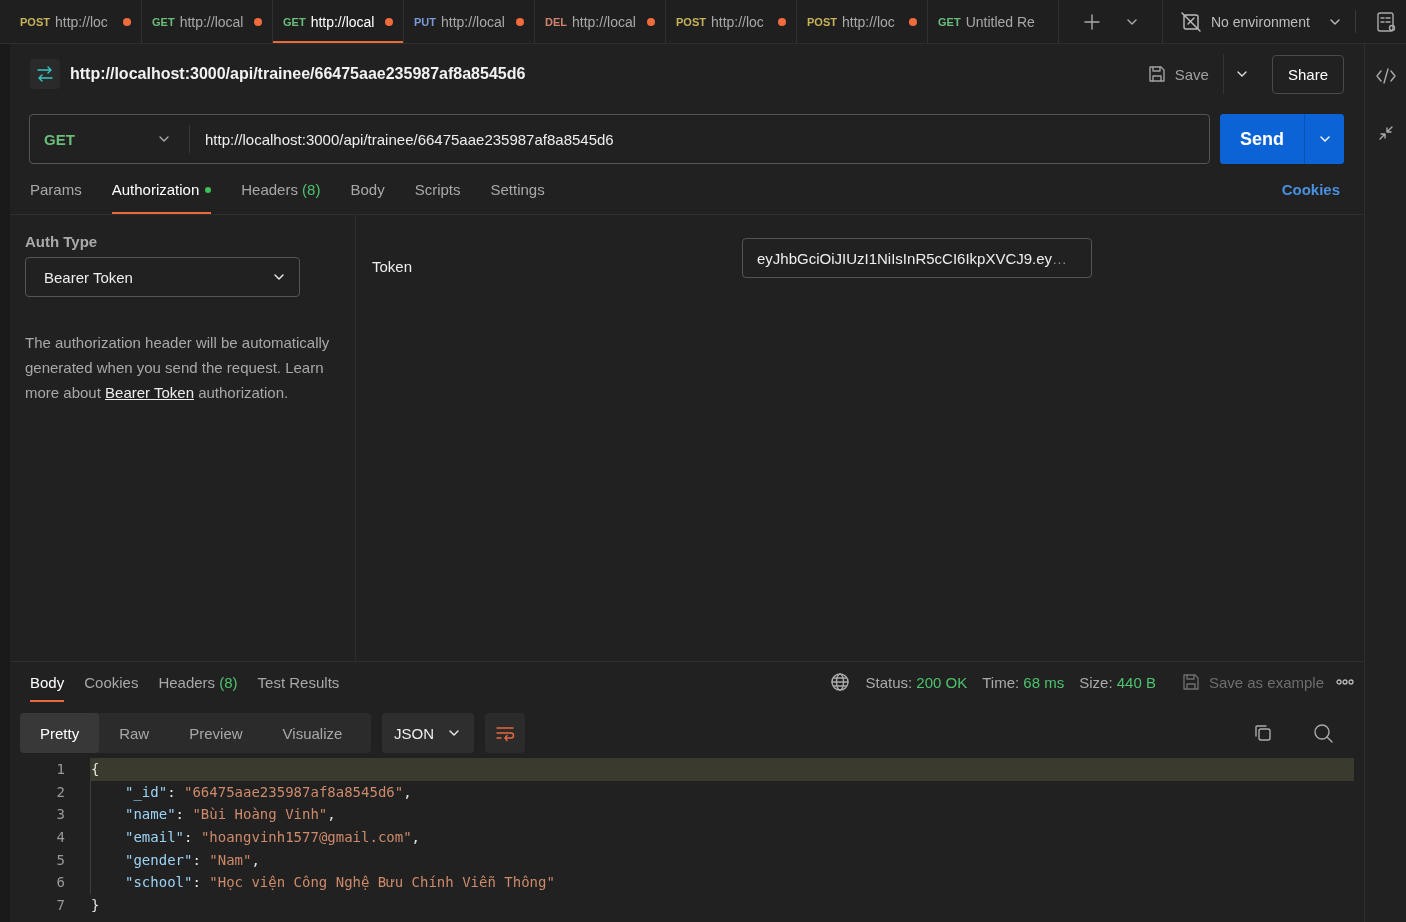 Image resolution: width=1406 pixels, height=922 pixels. Describe the element at coordinates (298, 682) in the screenshot. I see `response-tab: Test Results` at that location.